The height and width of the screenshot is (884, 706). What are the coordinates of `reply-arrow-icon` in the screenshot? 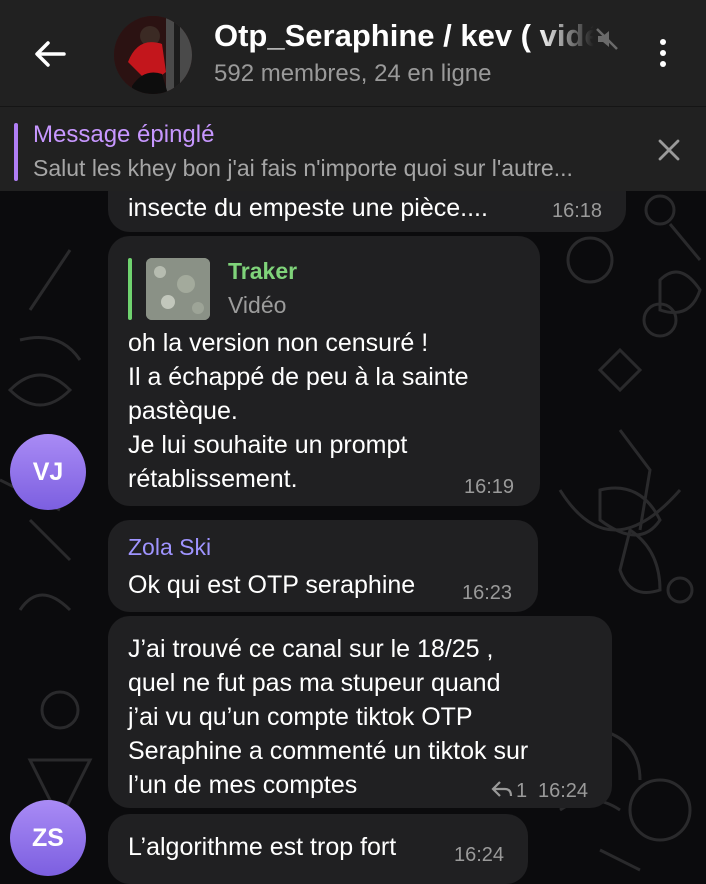 It's located at (502, 789).